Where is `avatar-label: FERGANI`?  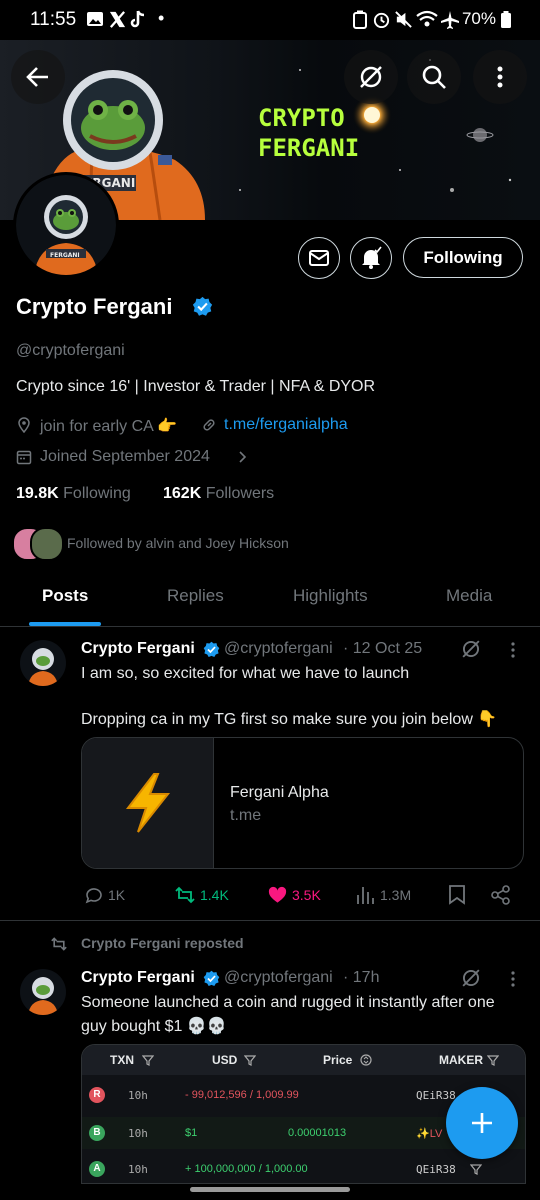
avatar-label: FERGANI is located at coordinates (65, 255).